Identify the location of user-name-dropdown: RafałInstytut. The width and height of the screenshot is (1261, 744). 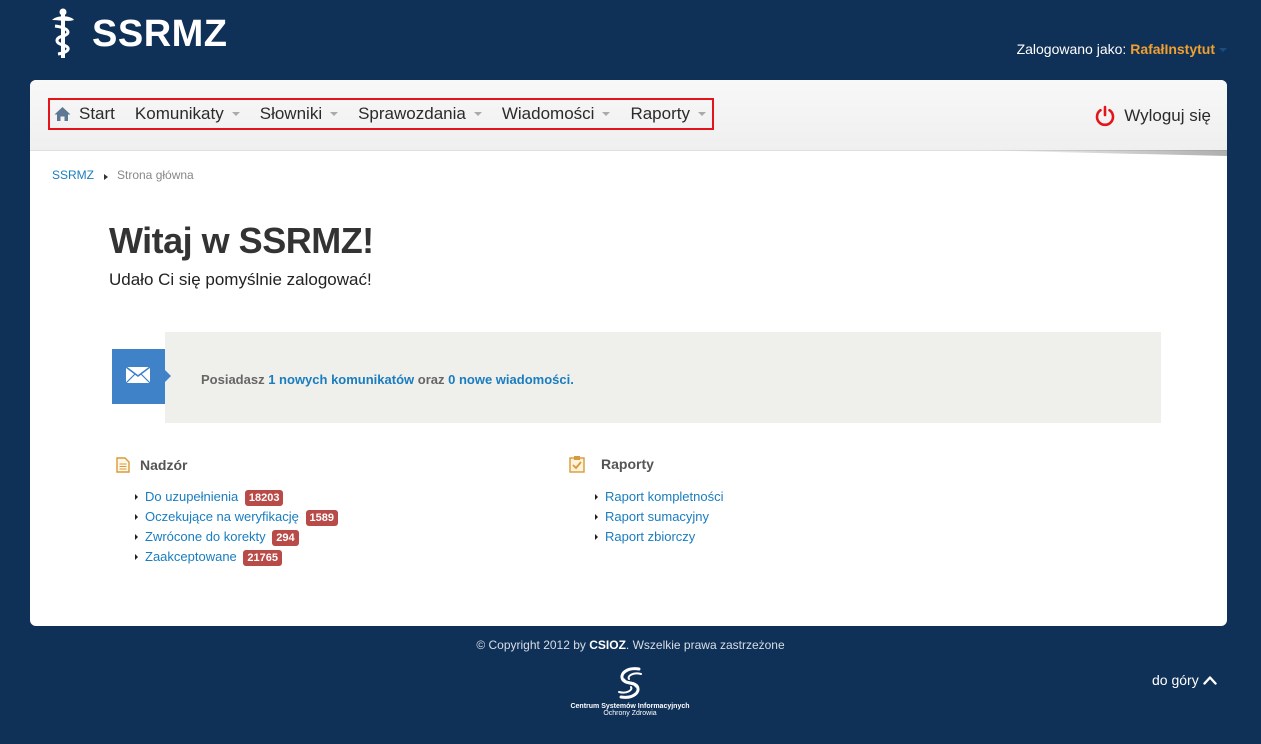
(1172, 49).